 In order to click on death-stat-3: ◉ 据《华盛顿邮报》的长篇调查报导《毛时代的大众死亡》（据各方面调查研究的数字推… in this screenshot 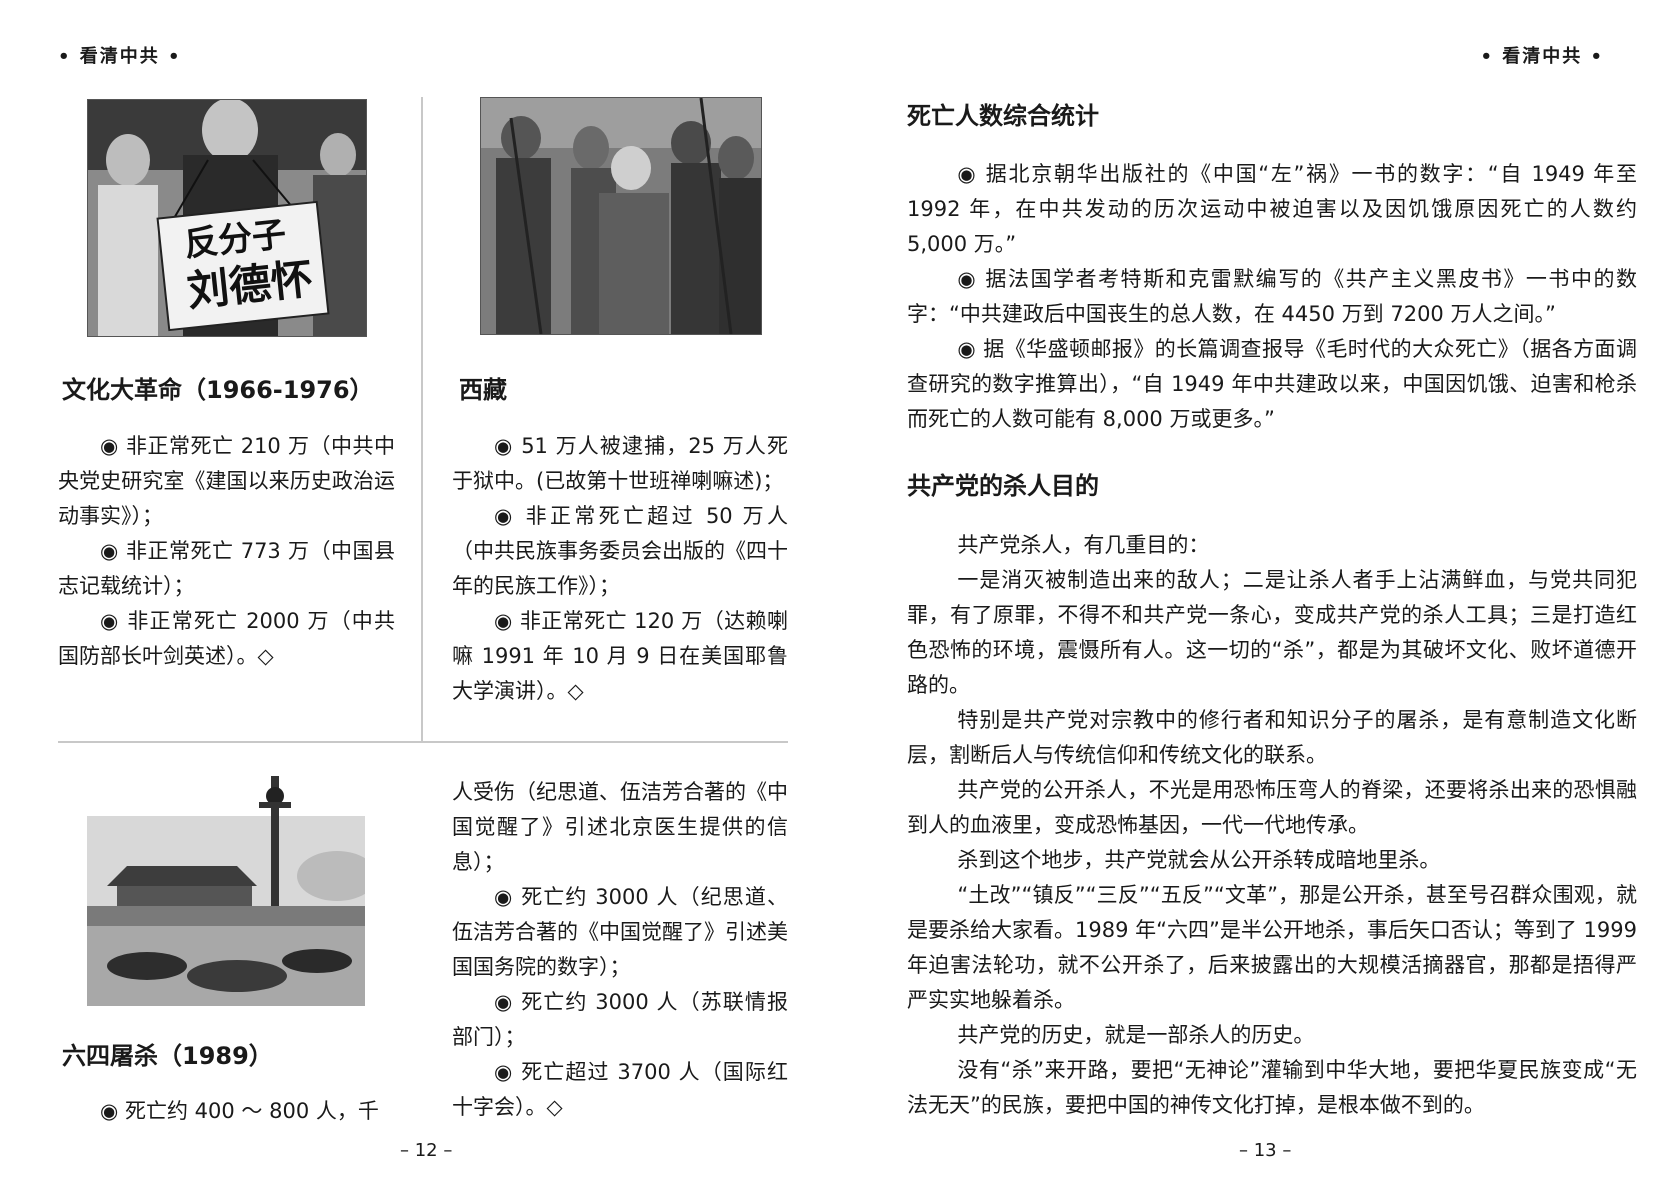, I will do `click(1272, 384)`.